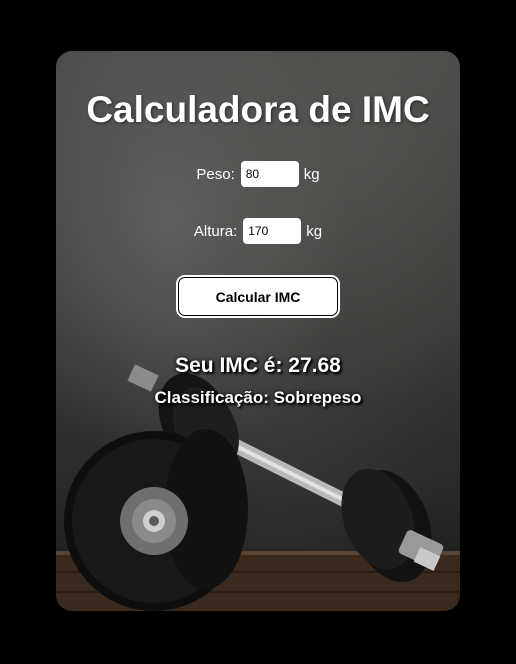 This screenshot has width=516, height=664. Describe the element at coordinates (258, 397) in the screenshot. I see `classification-result: Classificação: Sobrepeso` at that location.